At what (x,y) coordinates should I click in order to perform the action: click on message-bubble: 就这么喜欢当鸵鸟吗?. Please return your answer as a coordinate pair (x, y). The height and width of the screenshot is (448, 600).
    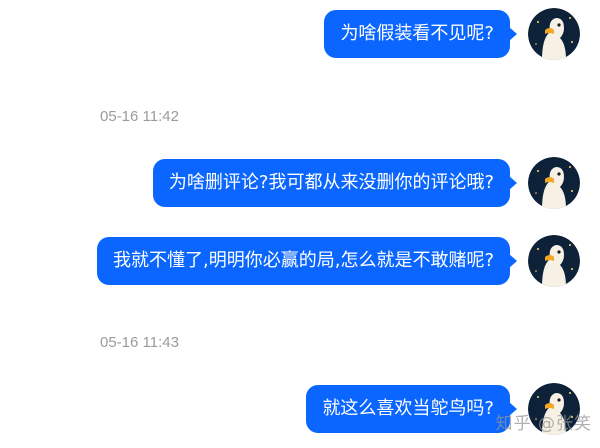
    Looking at the image, I should click on (411, 409).